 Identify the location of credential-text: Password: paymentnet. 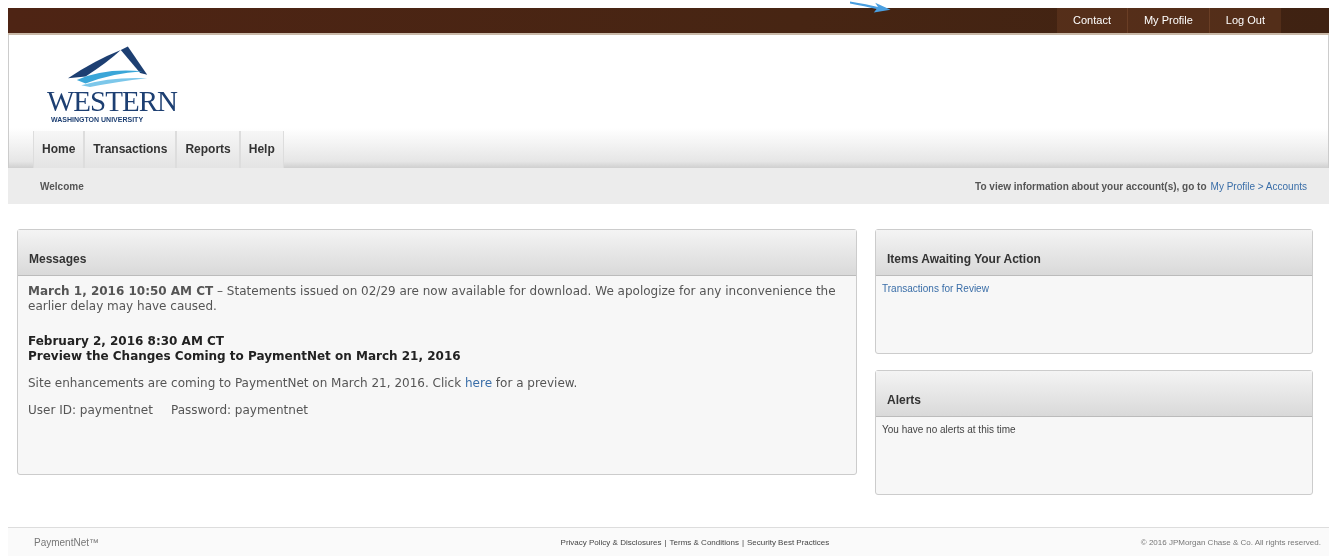
(239, 410).